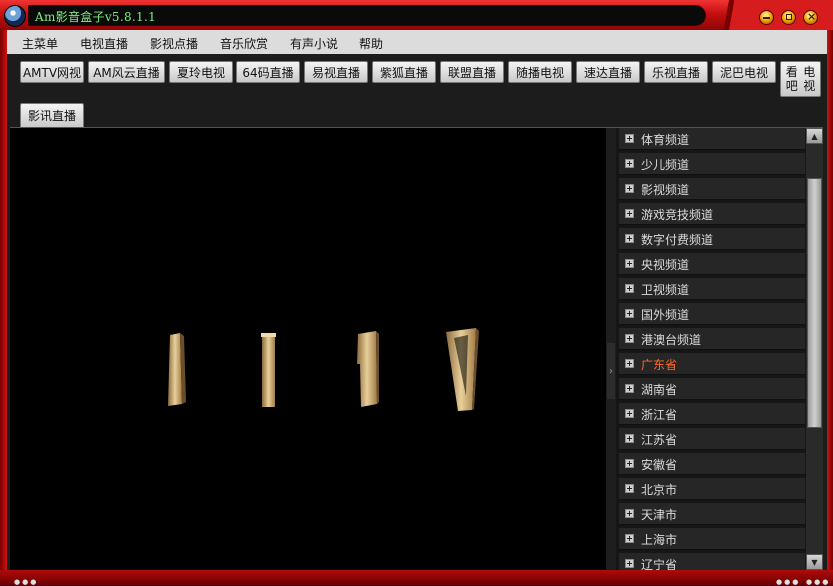  Describe the element at coordinates (40, 43) in the screenshot. I see `menu-main: 主菜单` at that location.